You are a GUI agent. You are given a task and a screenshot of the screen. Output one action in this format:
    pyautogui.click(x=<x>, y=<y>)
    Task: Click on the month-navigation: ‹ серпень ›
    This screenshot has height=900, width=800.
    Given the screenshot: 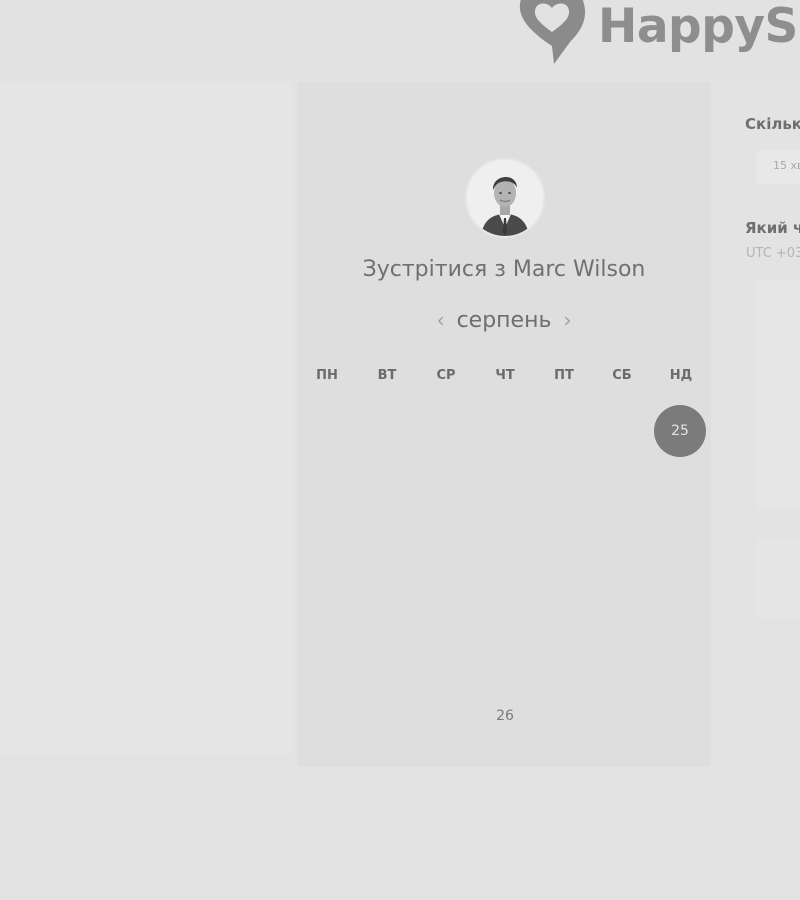 What is the action you would take?
    pyautogui.click(x=504, y=320)
    